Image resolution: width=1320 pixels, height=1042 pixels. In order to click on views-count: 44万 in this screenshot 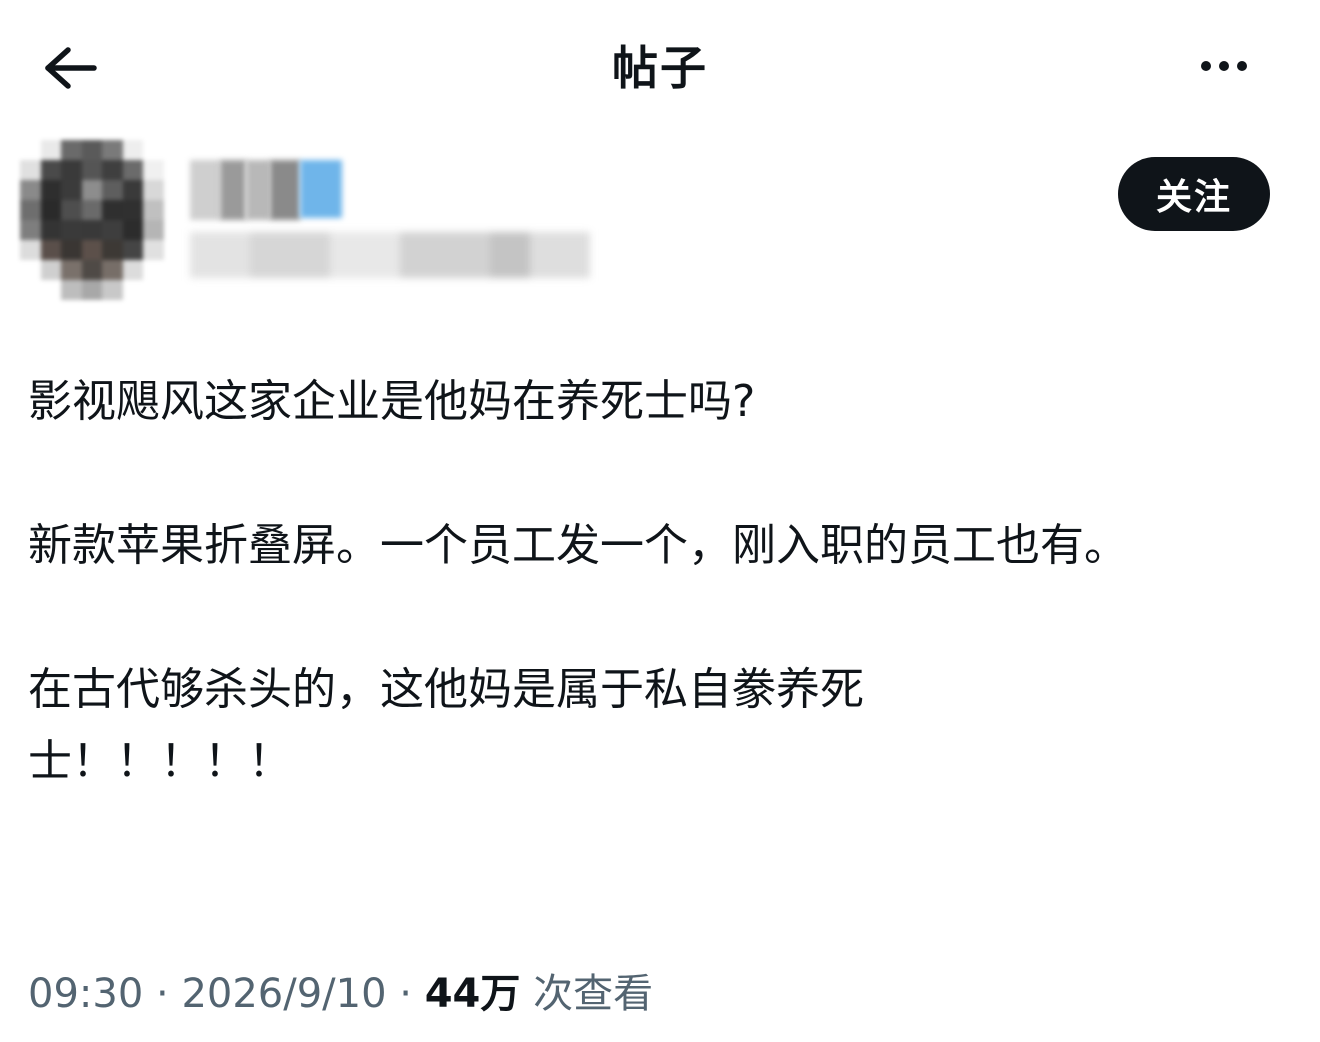, I will do `click(473, 994)`.